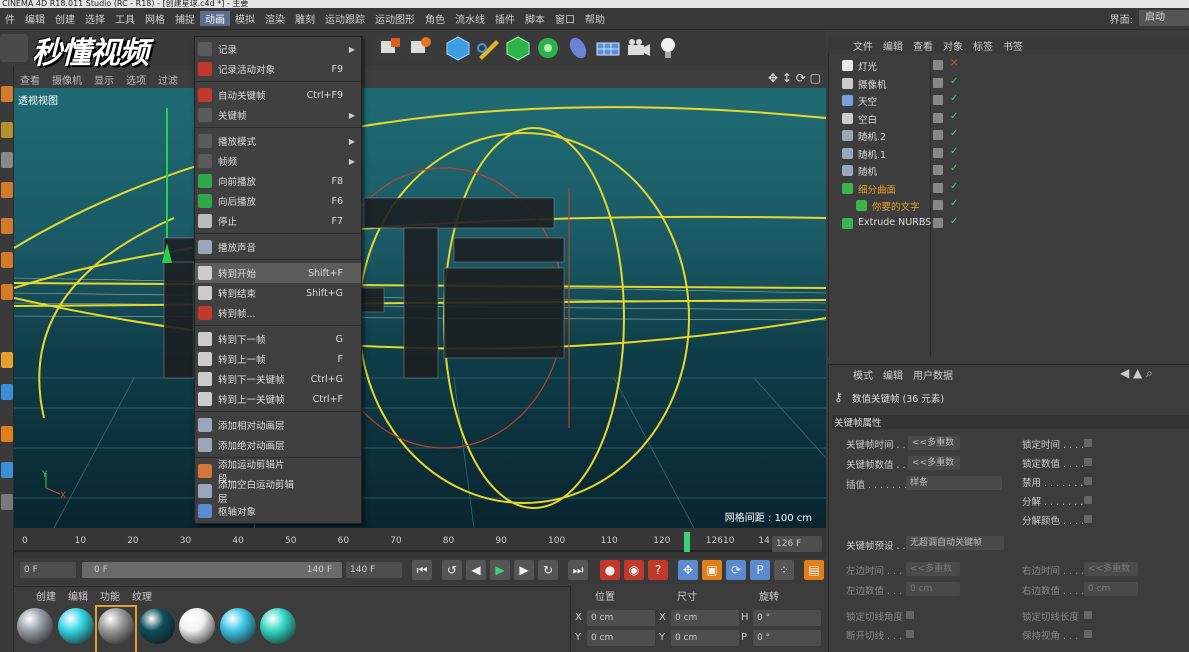  I want to click on viewport-menu-item: 摄像机, so click(67, 79).